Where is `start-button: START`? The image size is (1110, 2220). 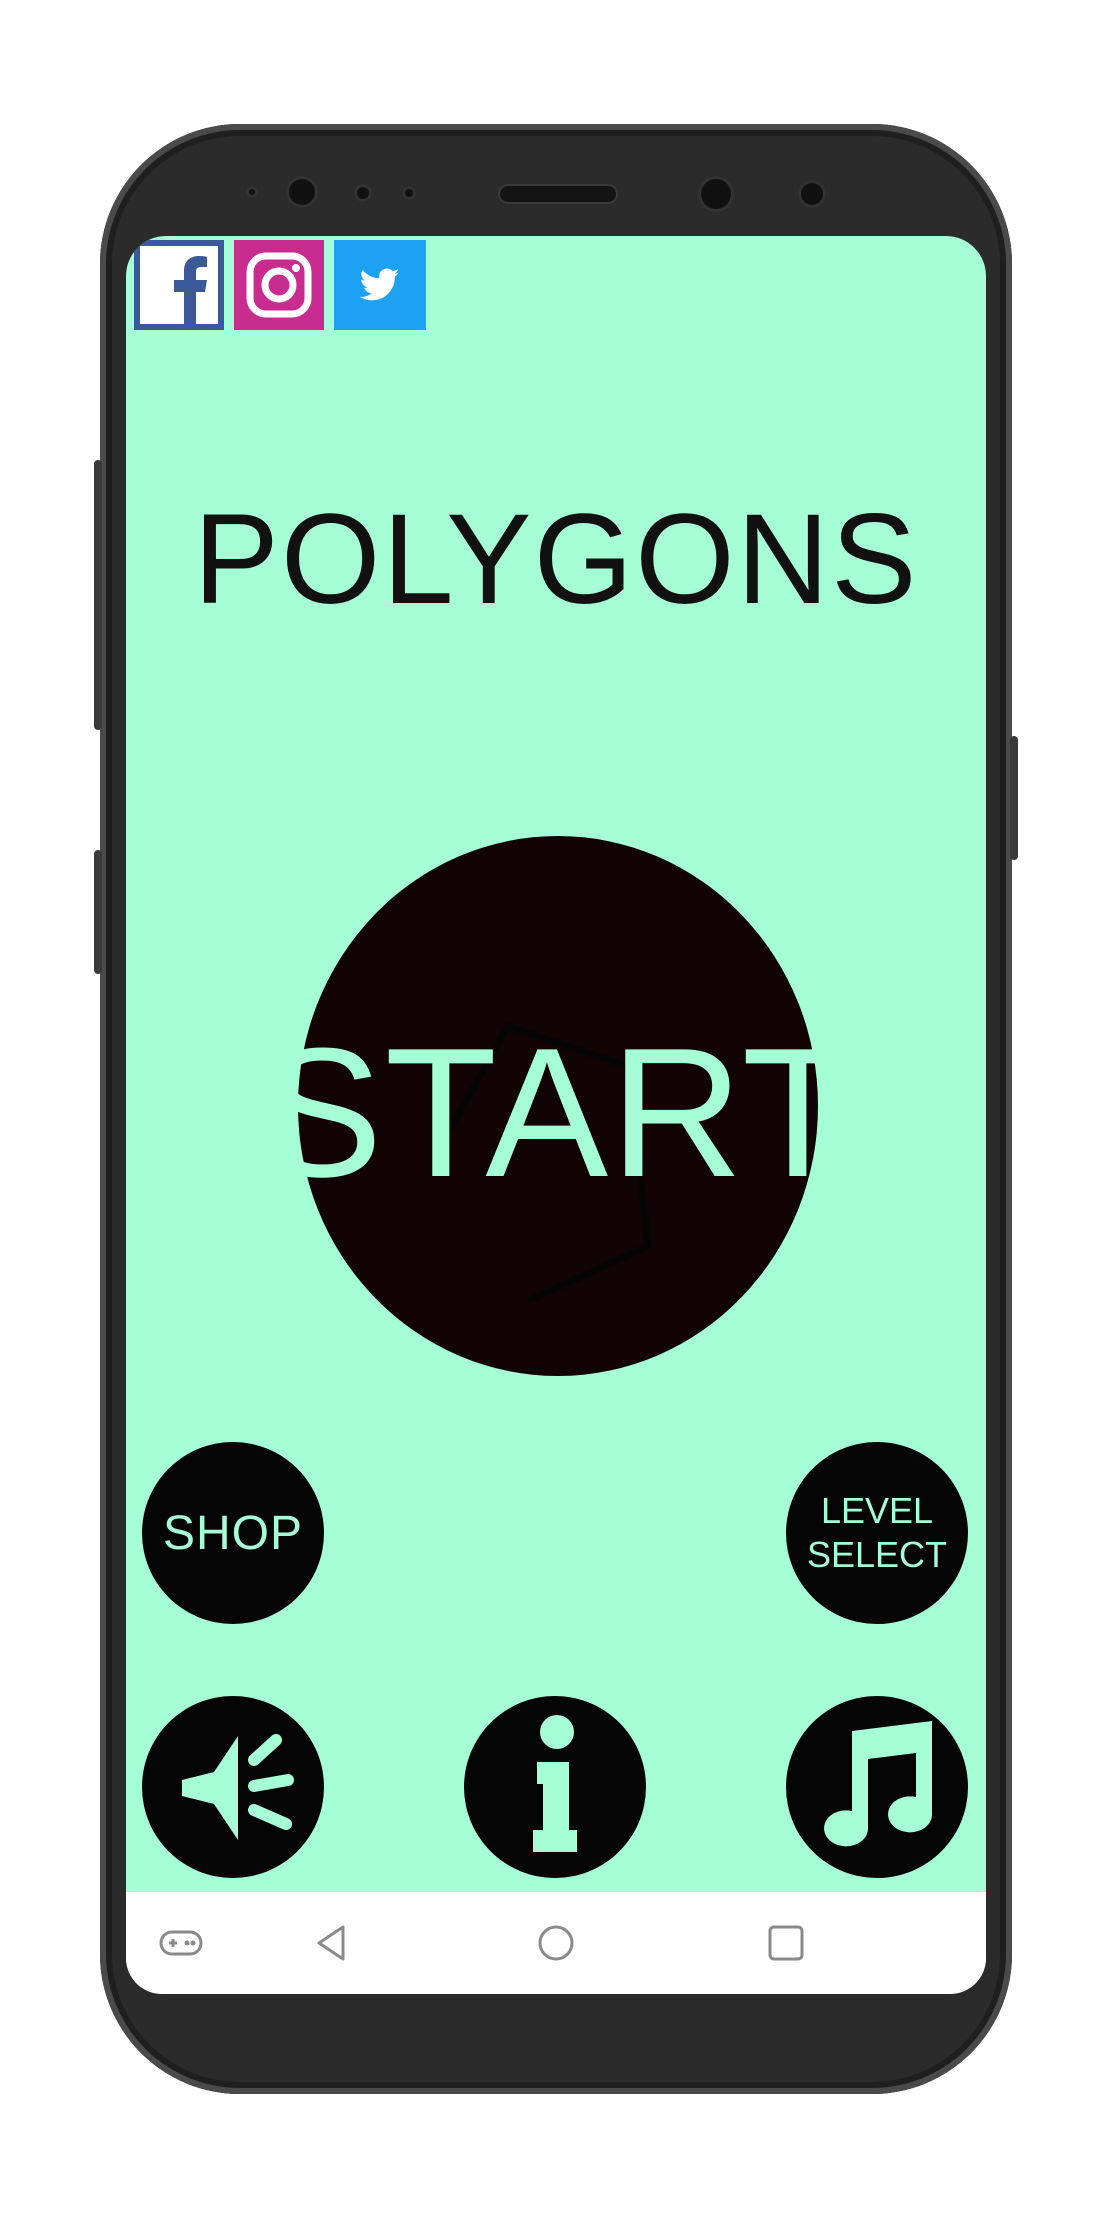 start-button: START is located at coordinates (557, 1106).